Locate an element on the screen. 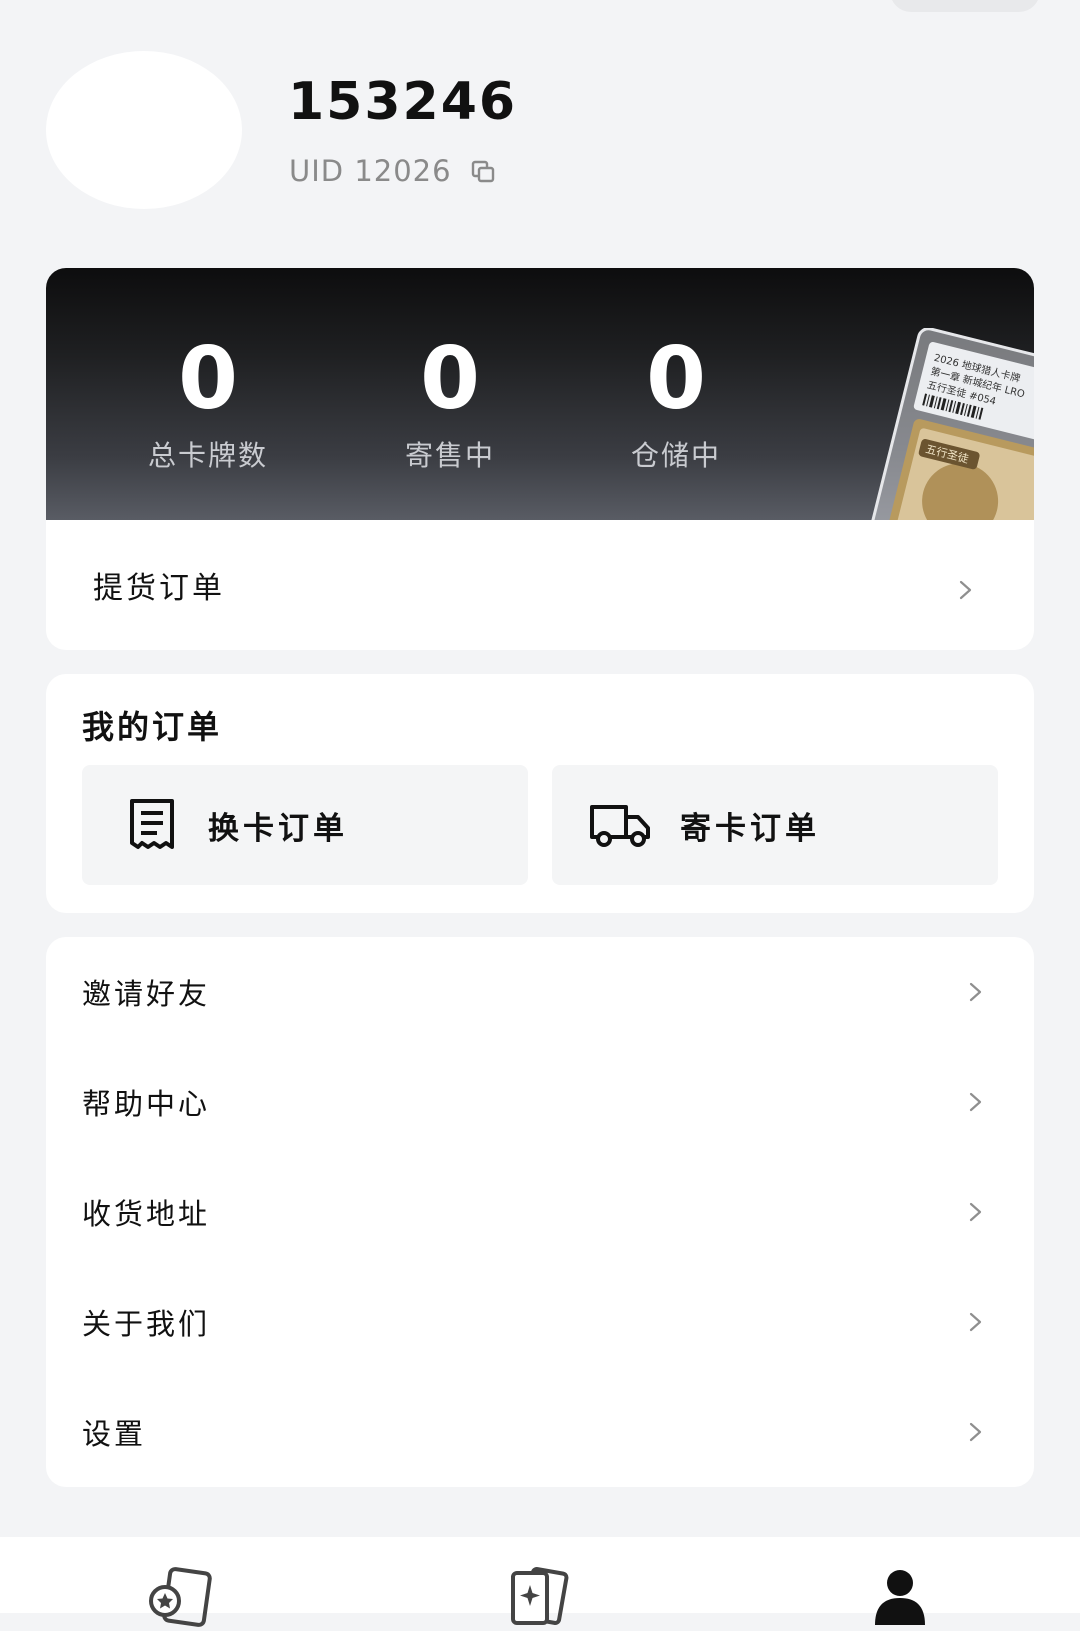 This screenshot has height=1631, width=1080. copy-icon is located at coordinates (483, 171).